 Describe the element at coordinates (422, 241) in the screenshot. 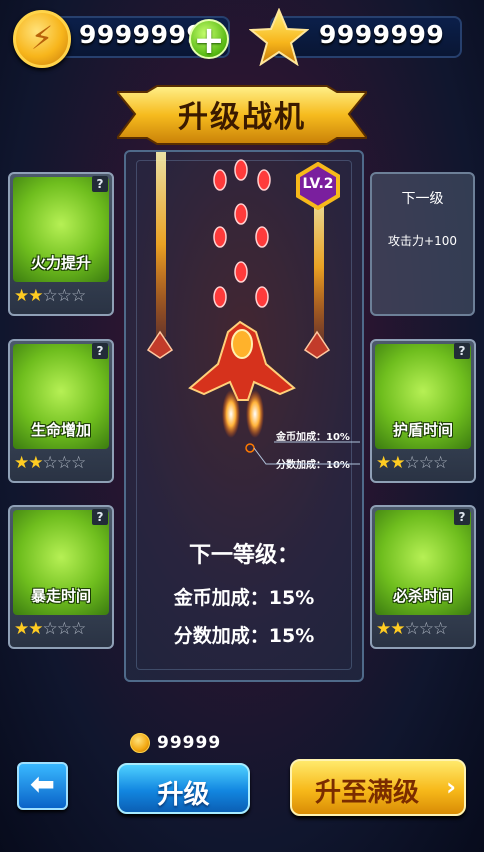

I see `info-value: 攻击力+100` at that location.